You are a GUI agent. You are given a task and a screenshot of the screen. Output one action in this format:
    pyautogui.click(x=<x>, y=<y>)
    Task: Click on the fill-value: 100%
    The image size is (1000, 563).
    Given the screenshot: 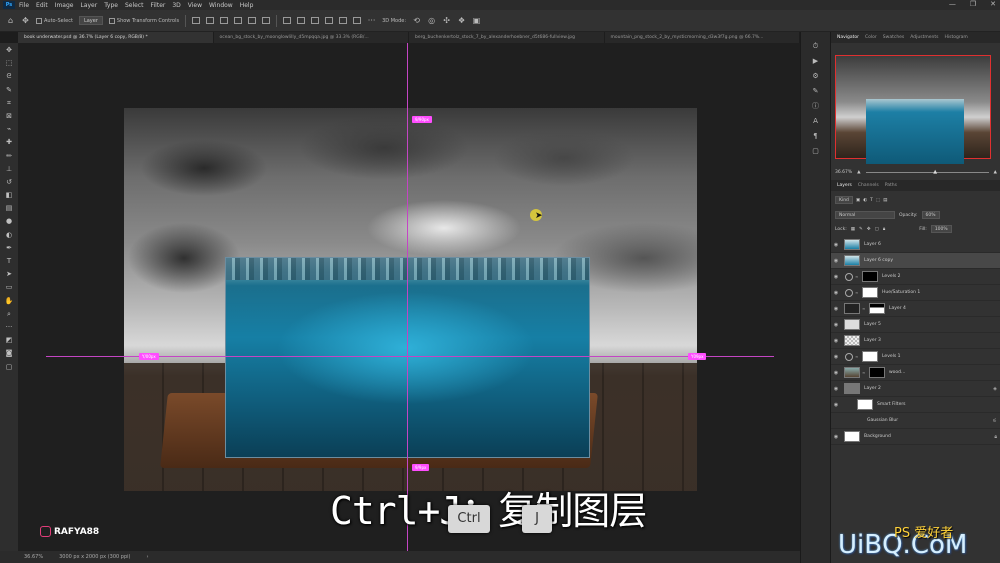 What is the action you would take?
    pyautogui.click(x=941, y=229)
    